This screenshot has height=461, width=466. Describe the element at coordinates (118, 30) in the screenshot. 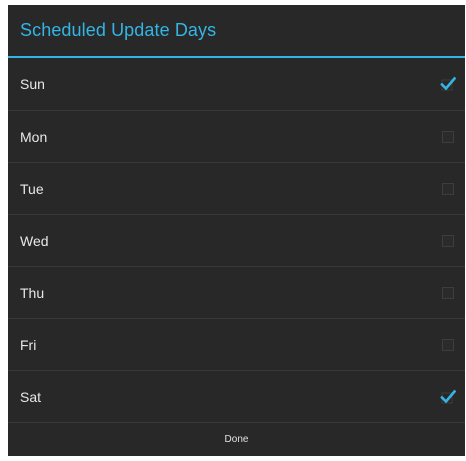

I see `dialog-title: Scheduled Update Days` at that location.